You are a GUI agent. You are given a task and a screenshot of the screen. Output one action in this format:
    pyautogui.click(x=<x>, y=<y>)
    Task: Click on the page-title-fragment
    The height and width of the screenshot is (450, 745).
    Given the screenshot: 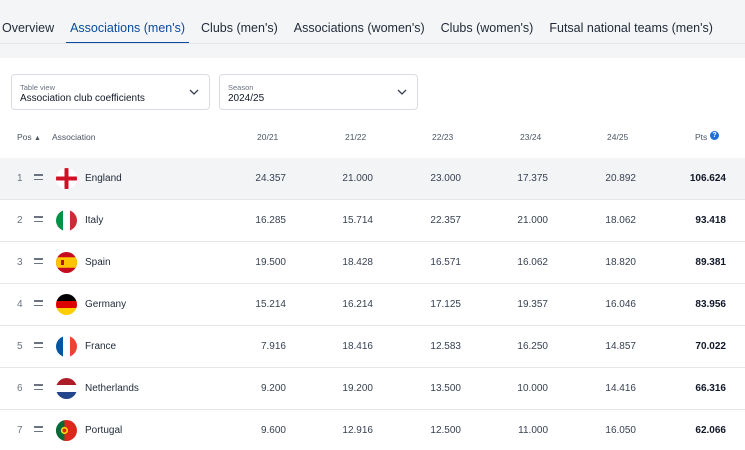 What is the action you would take?
    pyautogui.click(x=195, y=3)
    